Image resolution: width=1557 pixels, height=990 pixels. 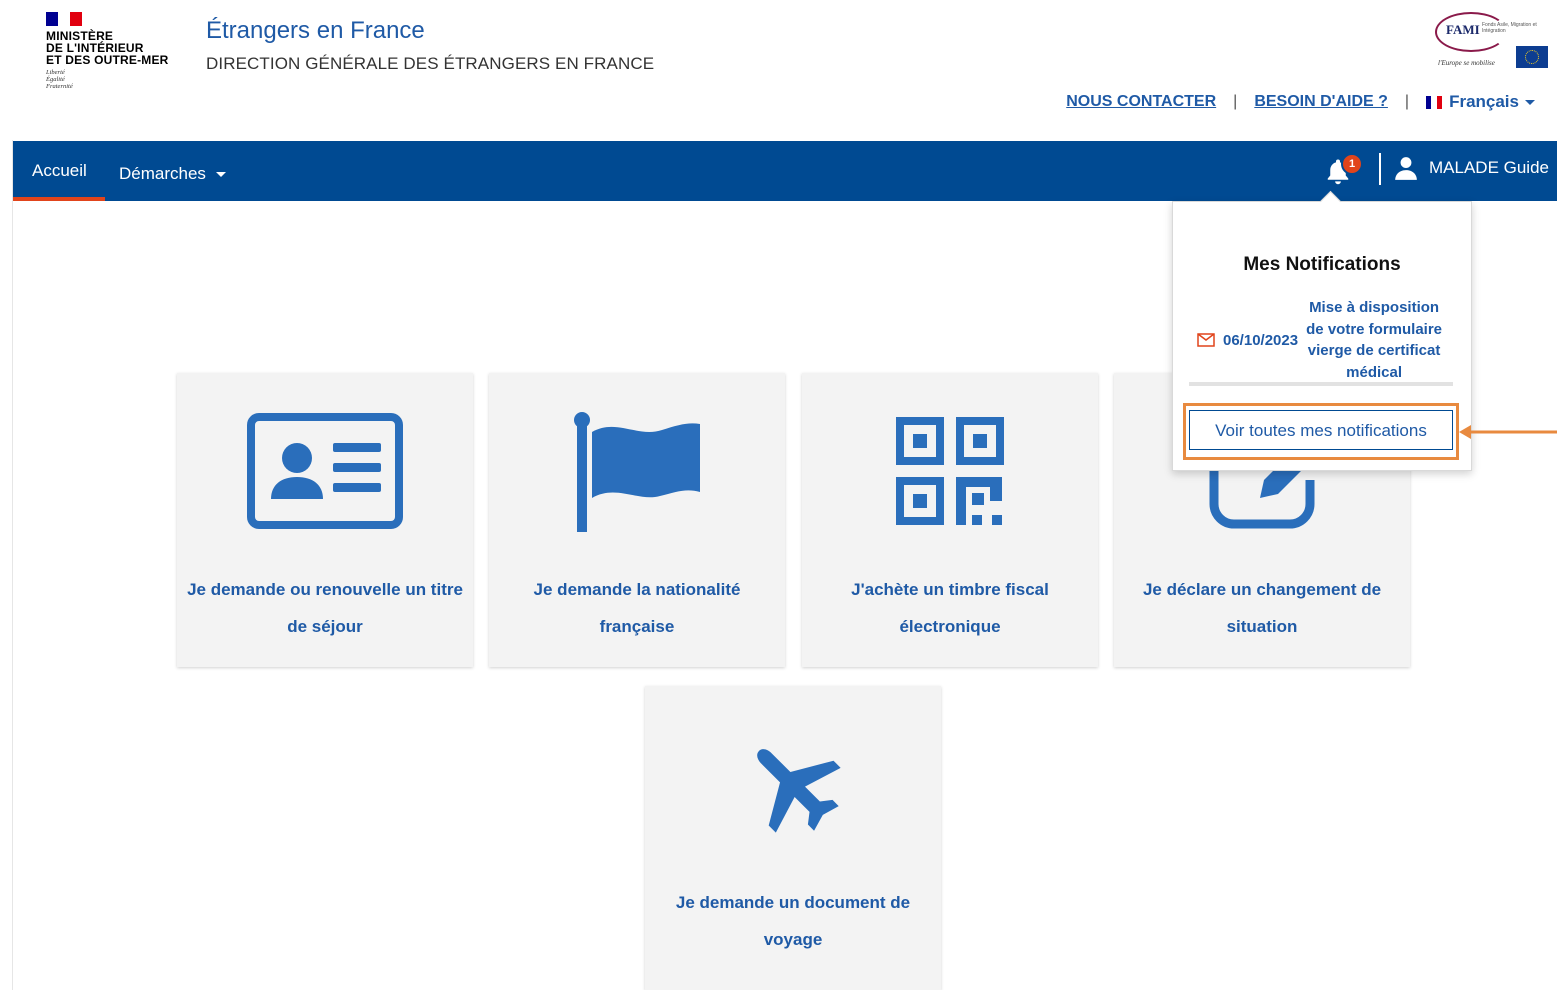 What do you see at coordinates (637, 608) in the screenshot?
I see `card-label: Je demande la nationalité française` at bounding box center [637, 608].